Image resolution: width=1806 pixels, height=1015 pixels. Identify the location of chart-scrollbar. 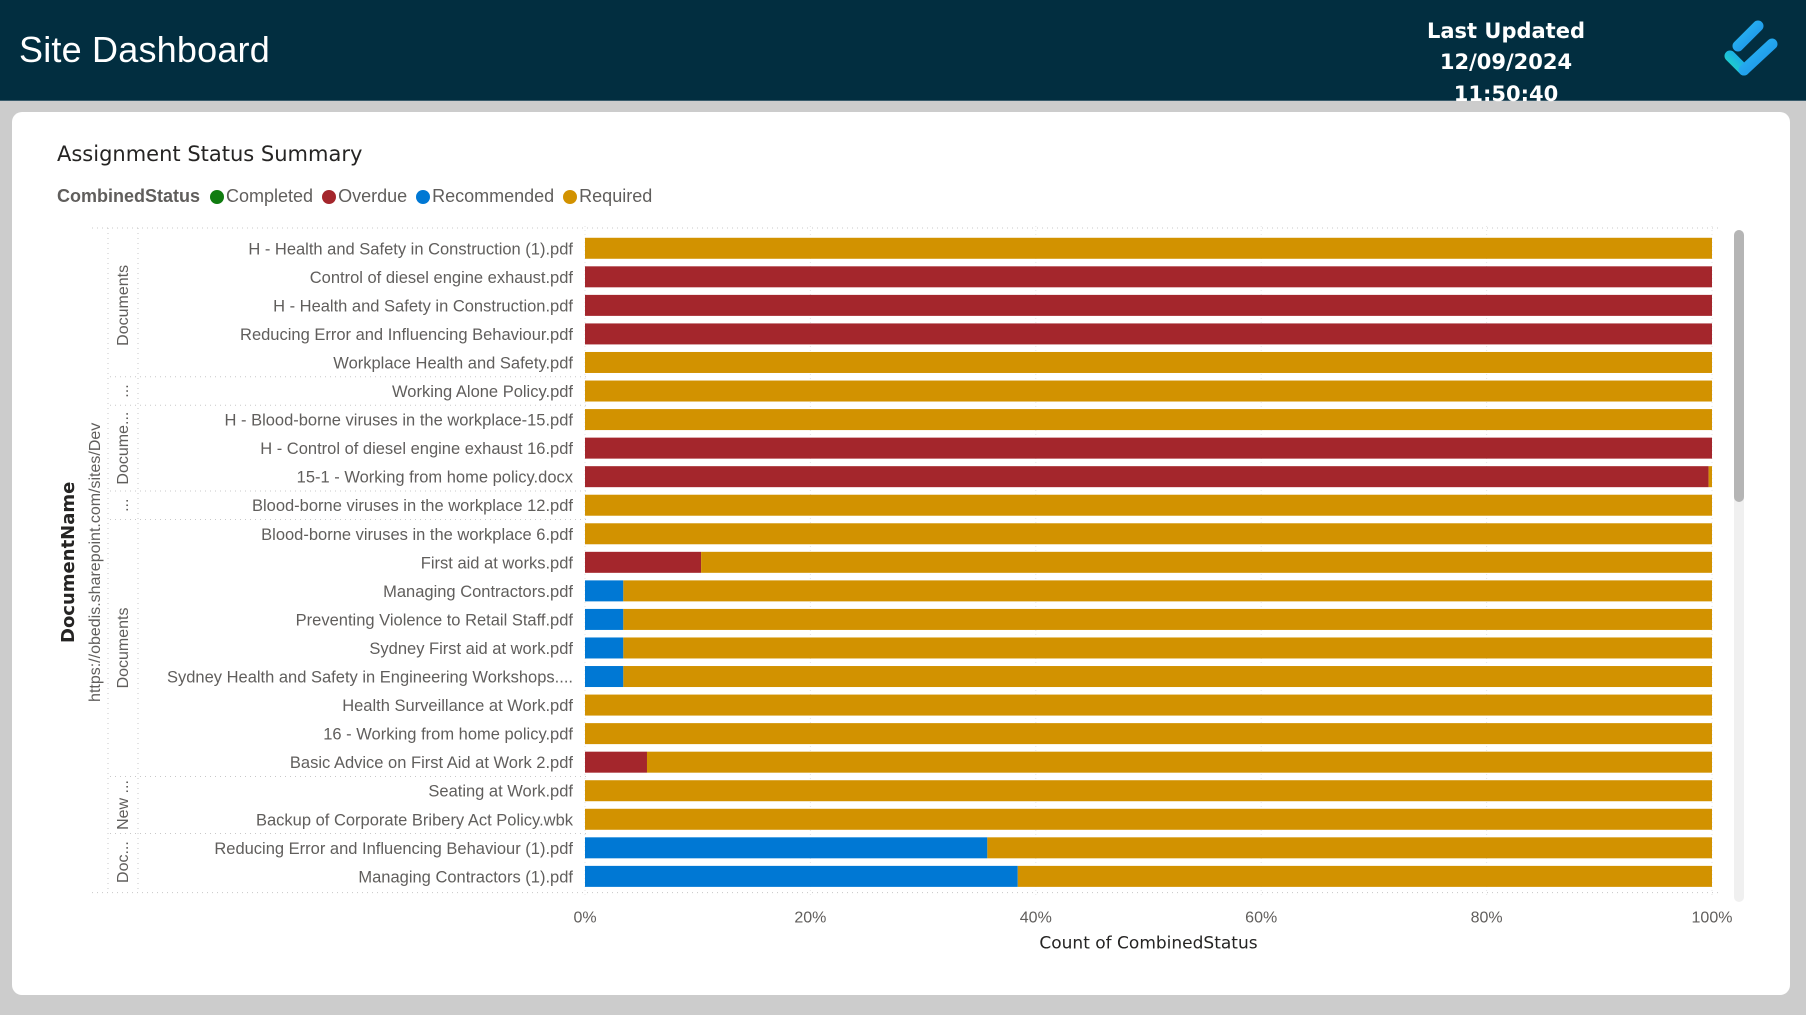
(1739, 566).